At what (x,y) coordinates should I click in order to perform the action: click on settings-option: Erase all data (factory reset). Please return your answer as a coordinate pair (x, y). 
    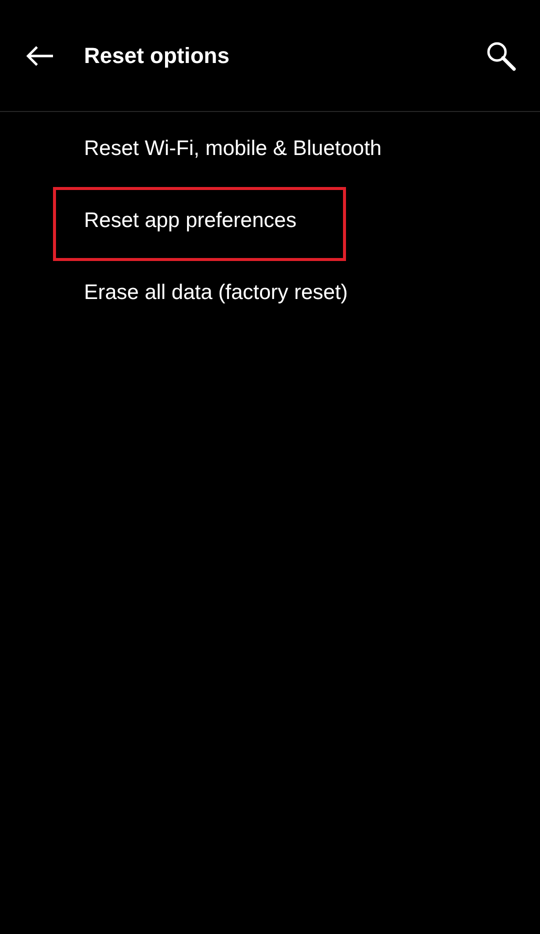
    Looking at the image, I should click on (216, 293).